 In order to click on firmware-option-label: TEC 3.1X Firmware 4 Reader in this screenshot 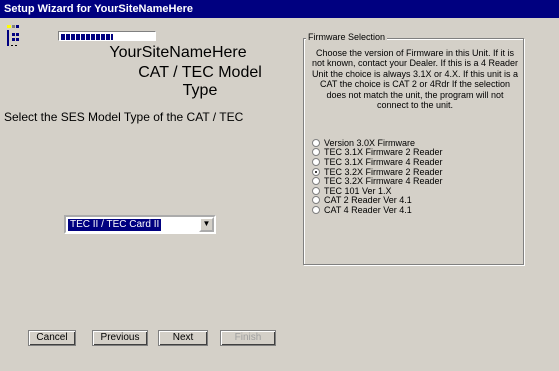, I will do `click(383, 161)`.